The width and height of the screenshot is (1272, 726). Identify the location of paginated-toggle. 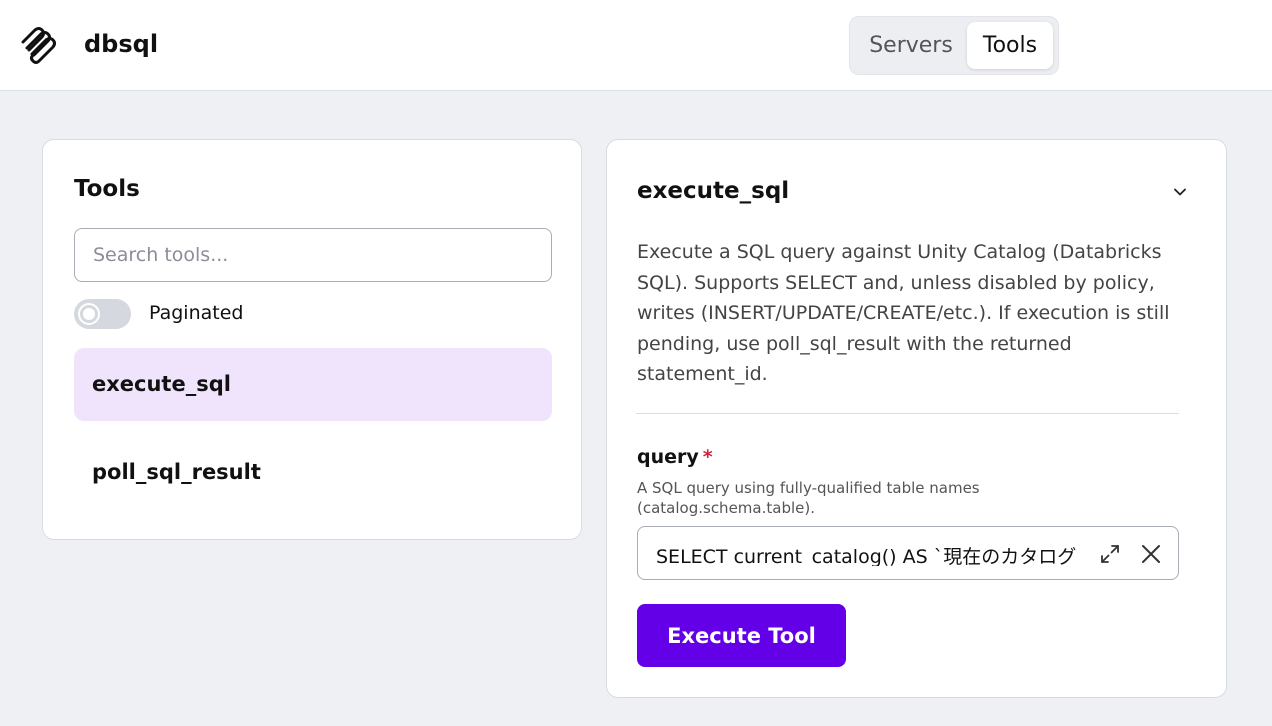
(102, 314).